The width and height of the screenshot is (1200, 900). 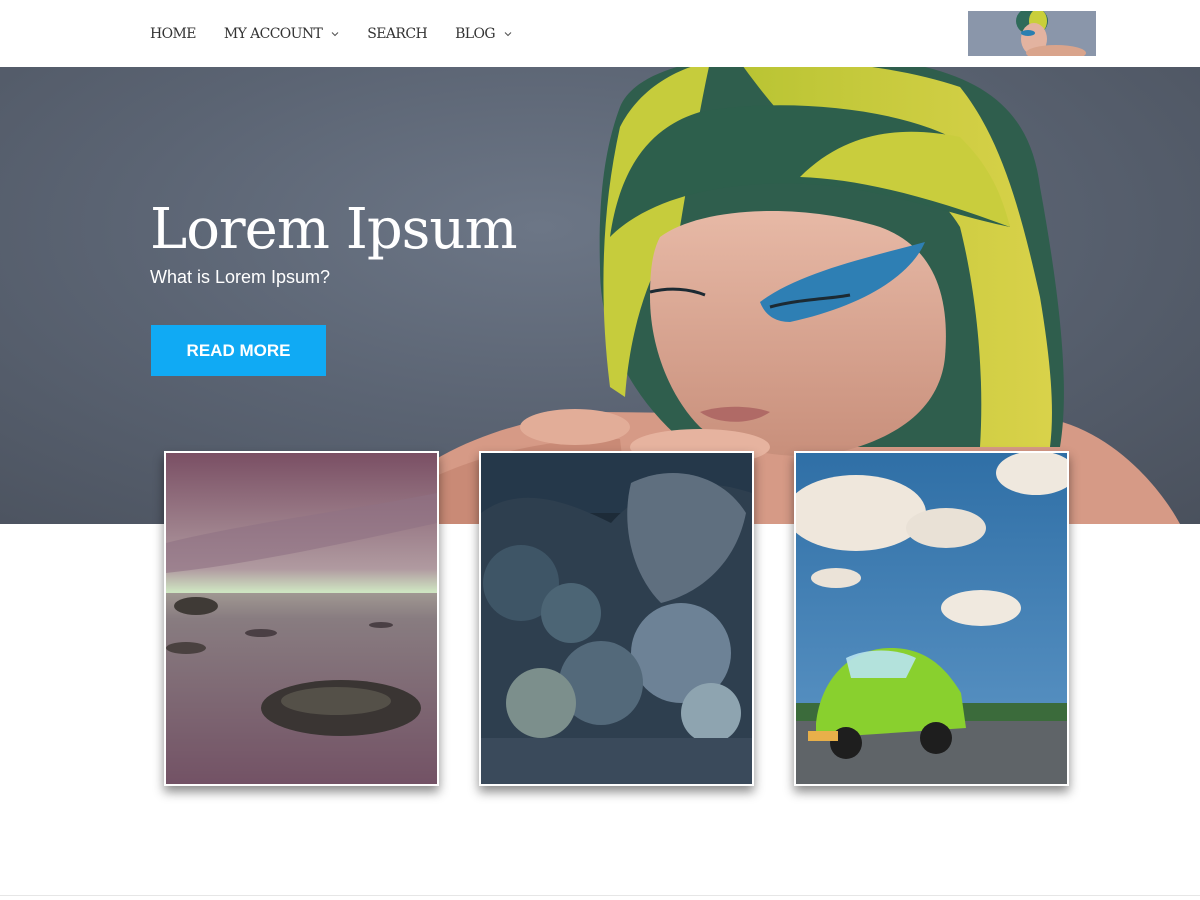 I want to click on gallery-card-coral-reef, so click(x=616, y=618).